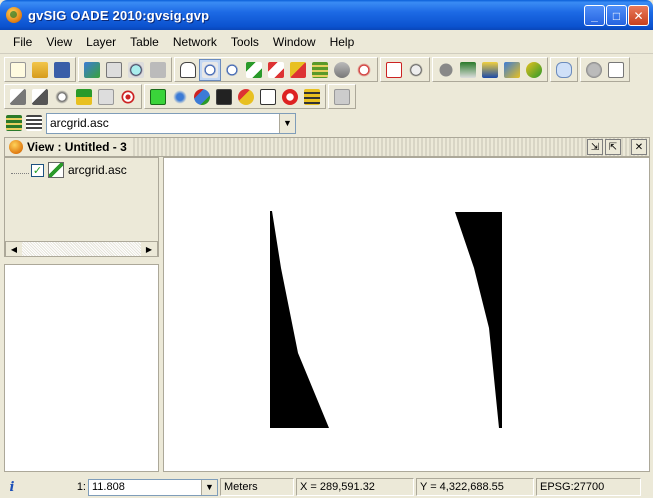 The image size is (653, 498). I want to click on circle-button, so click(594, 70).